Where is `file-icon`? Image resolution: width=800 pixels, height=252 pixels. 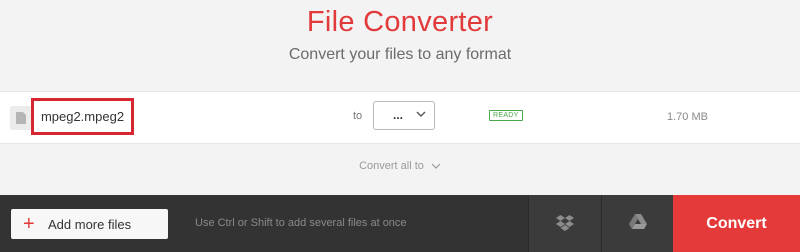
file-icon is located at coordinates (21, 118).